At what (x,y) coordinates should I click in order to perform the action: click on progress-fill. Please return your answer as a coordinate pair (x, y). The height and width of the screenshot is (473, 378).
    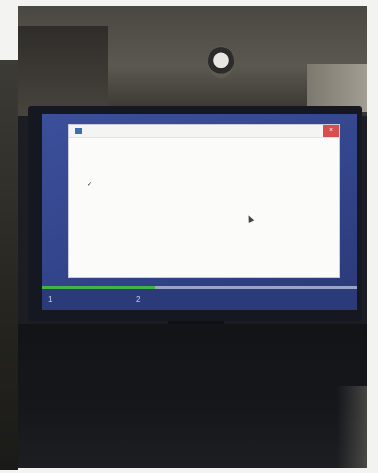
    Looking at the image, I should click on (99, 287).